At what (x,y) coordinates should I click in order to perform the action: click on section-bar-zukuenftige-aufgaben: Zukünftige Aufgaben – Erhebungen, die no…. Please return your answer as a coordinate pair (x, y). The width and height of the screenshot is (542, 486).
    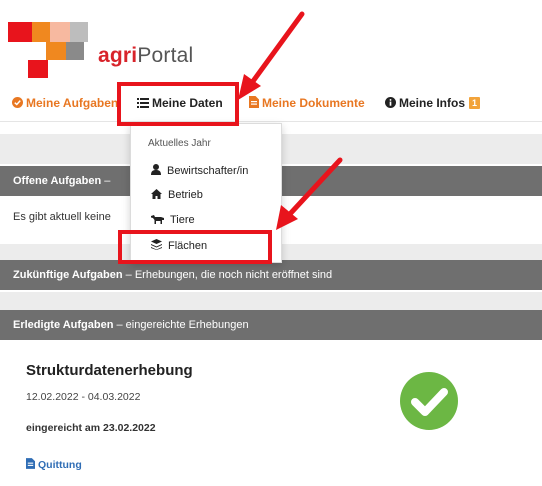
    Looking at the image, I should click on (271, 275).